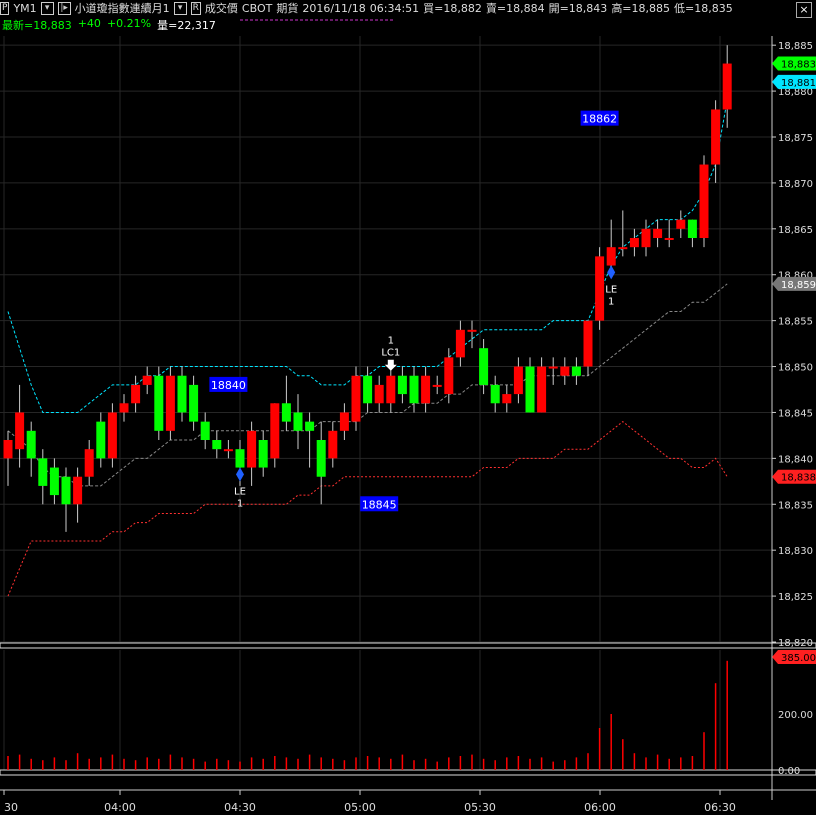 The height and width of the screenshot is (815, 816). What do you see at coordinates (798, 285) in the screenshot?
I see `price-marker-label: 18,859` at bounding box center [798, 285].